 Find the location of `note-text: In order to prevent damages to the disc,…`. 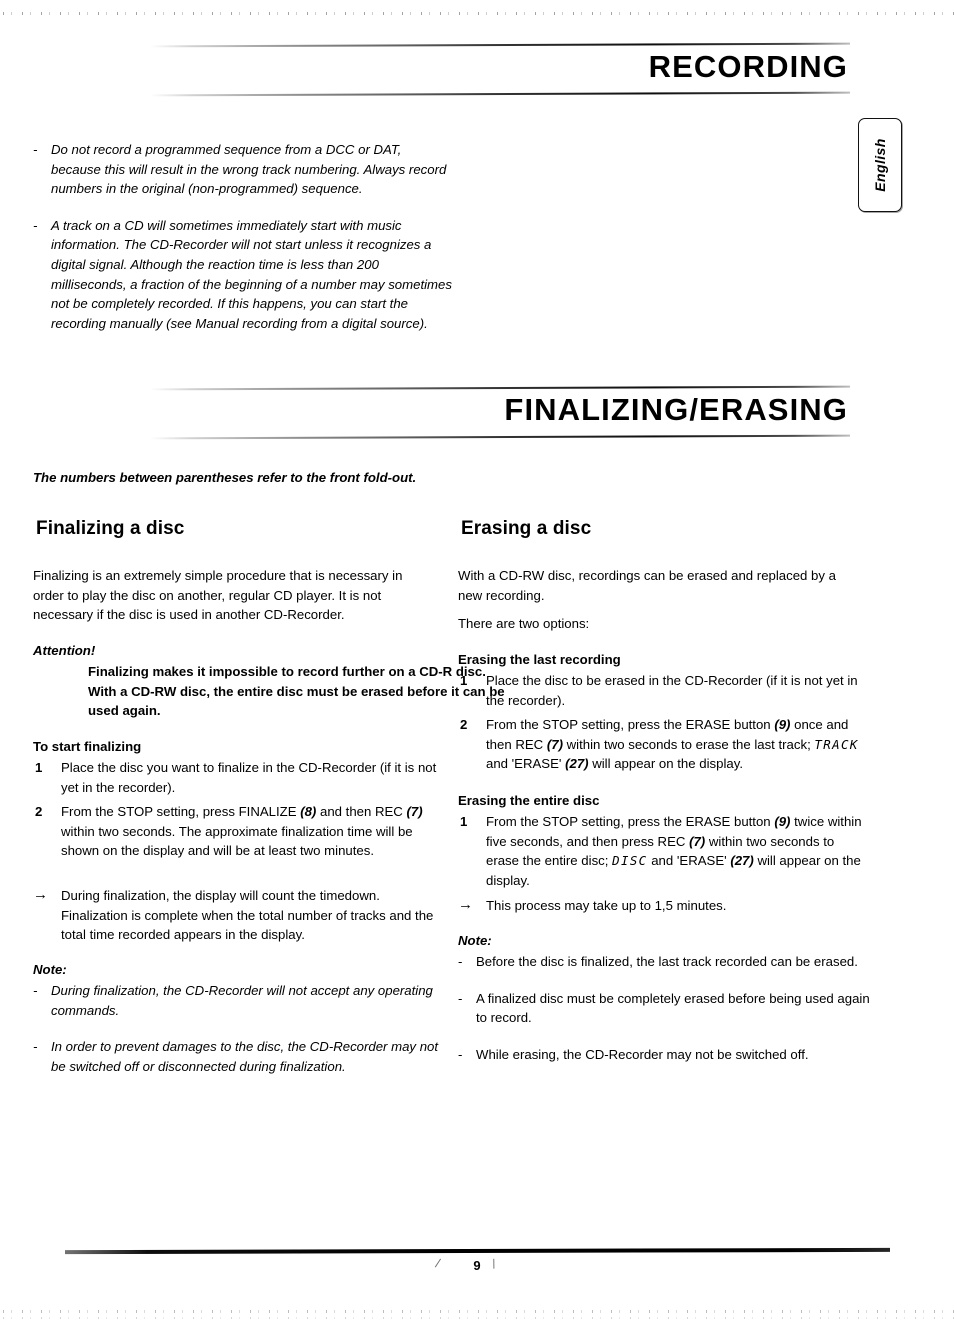

note-text: In order to prevent damages to the disc,… is located at coordinates (245, 1056).